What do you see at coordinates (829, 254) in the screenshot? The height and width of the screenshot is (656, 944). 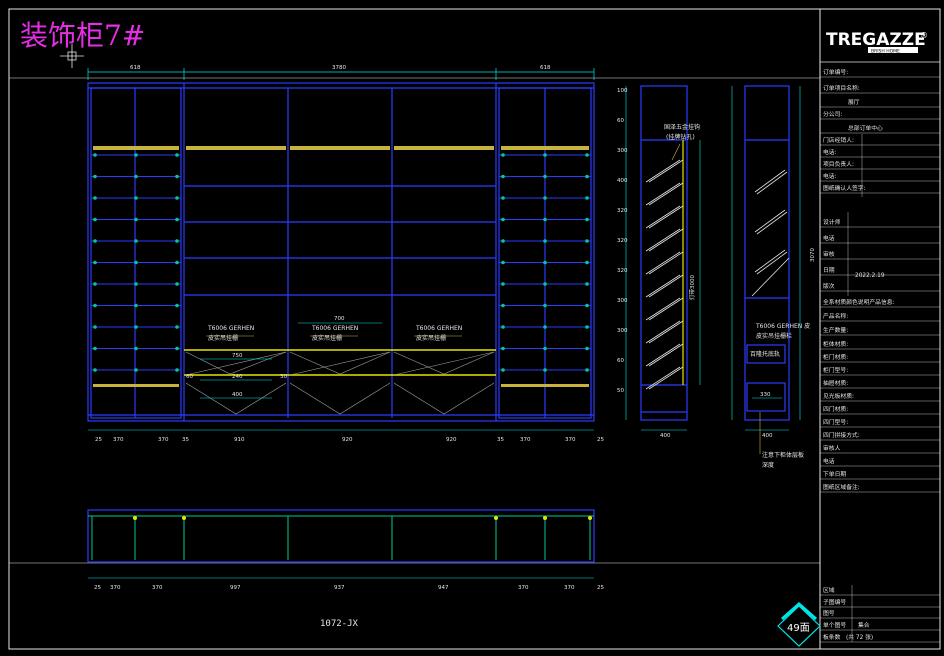 I see `title-block-row: 审核` at bounding box center [829, 254].